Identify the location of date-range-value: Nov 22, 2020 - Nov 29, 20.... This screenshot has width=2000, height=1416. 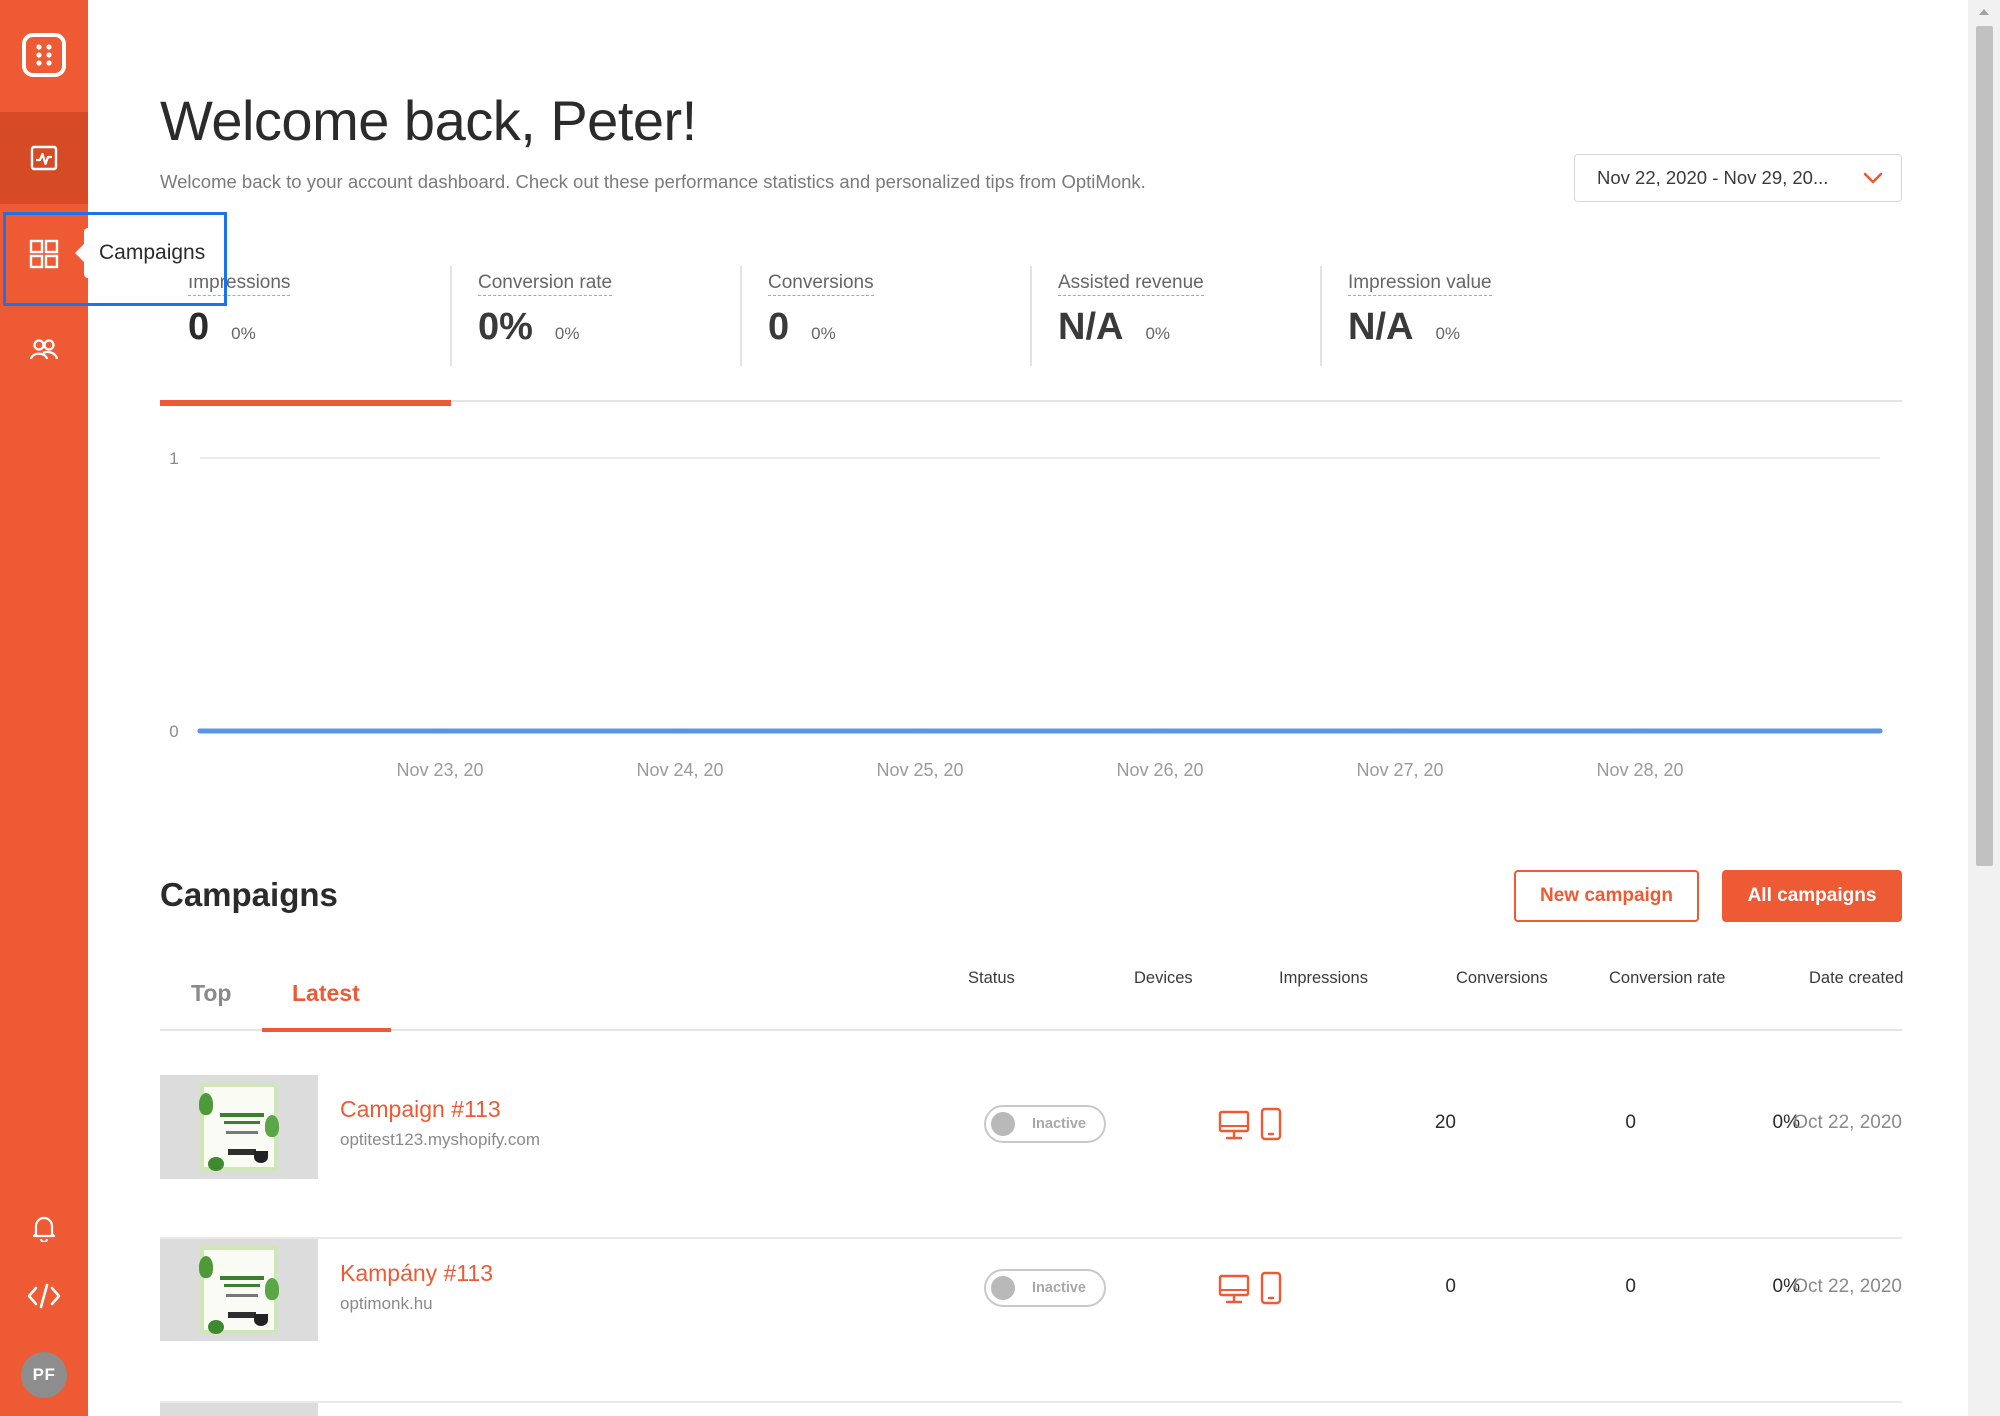
(1713, 177).